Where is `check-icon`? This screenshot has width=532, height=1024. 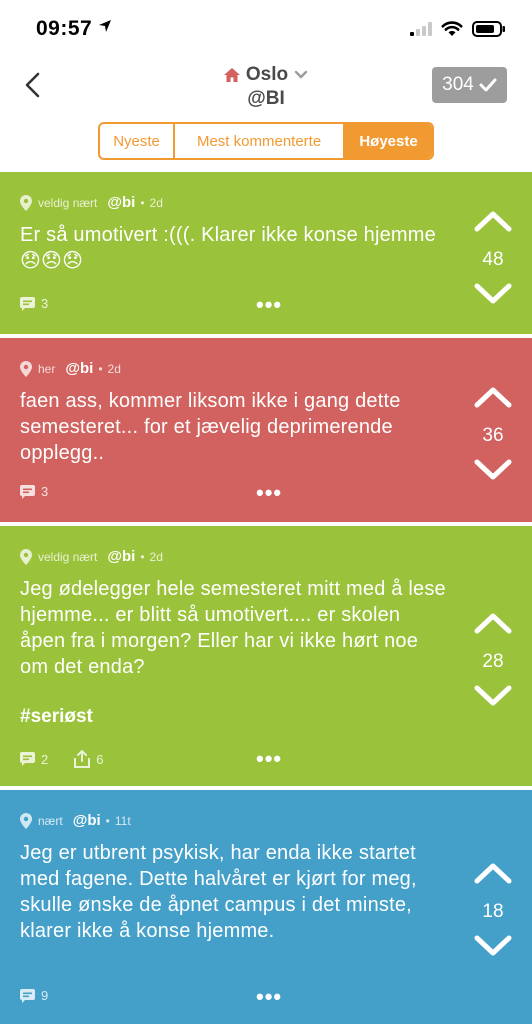 check-icon is located at coordinates (488, 85).